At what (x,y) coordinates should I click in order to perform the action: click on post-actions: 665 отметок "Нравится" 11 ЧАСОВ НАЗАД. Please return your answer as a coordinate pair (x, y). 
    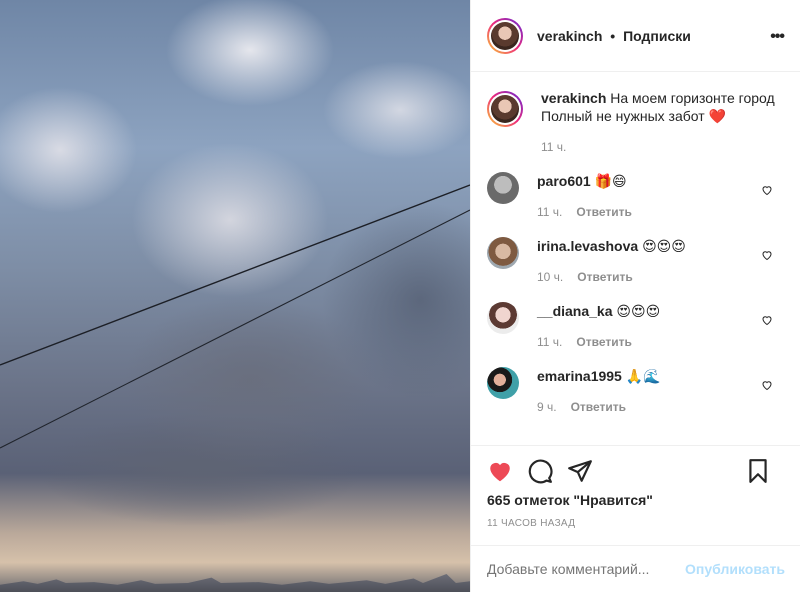
    Looking at the image, I should click on (635, 495).